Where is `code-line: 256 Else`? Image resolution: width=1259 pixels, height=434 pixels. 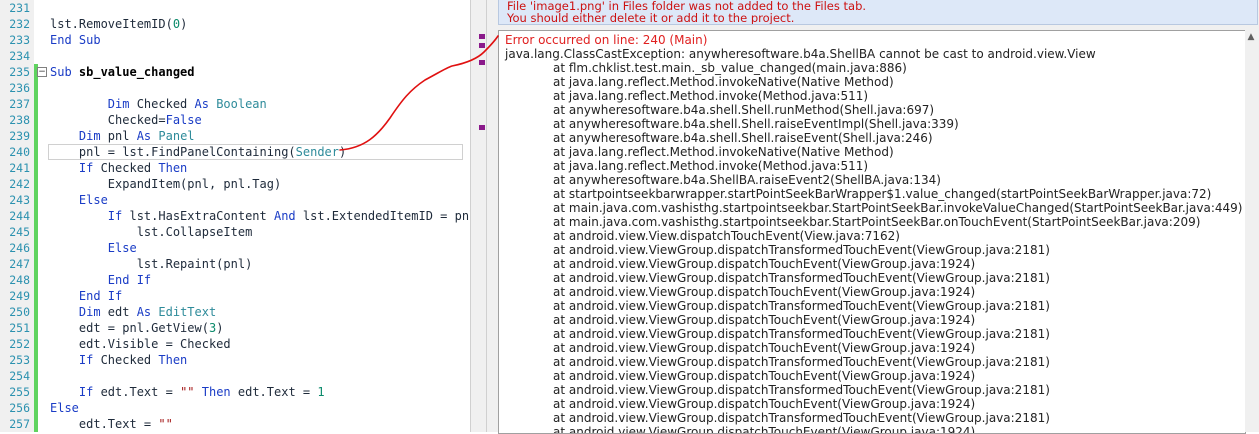
code-line: 256 Else is located at coordinates (235, 408).